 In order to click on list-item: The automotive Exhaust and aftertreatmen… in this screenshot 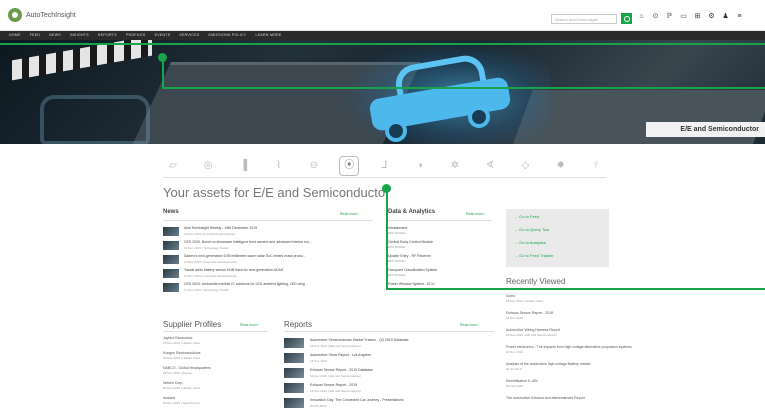, I will do `click(561, 398)`.